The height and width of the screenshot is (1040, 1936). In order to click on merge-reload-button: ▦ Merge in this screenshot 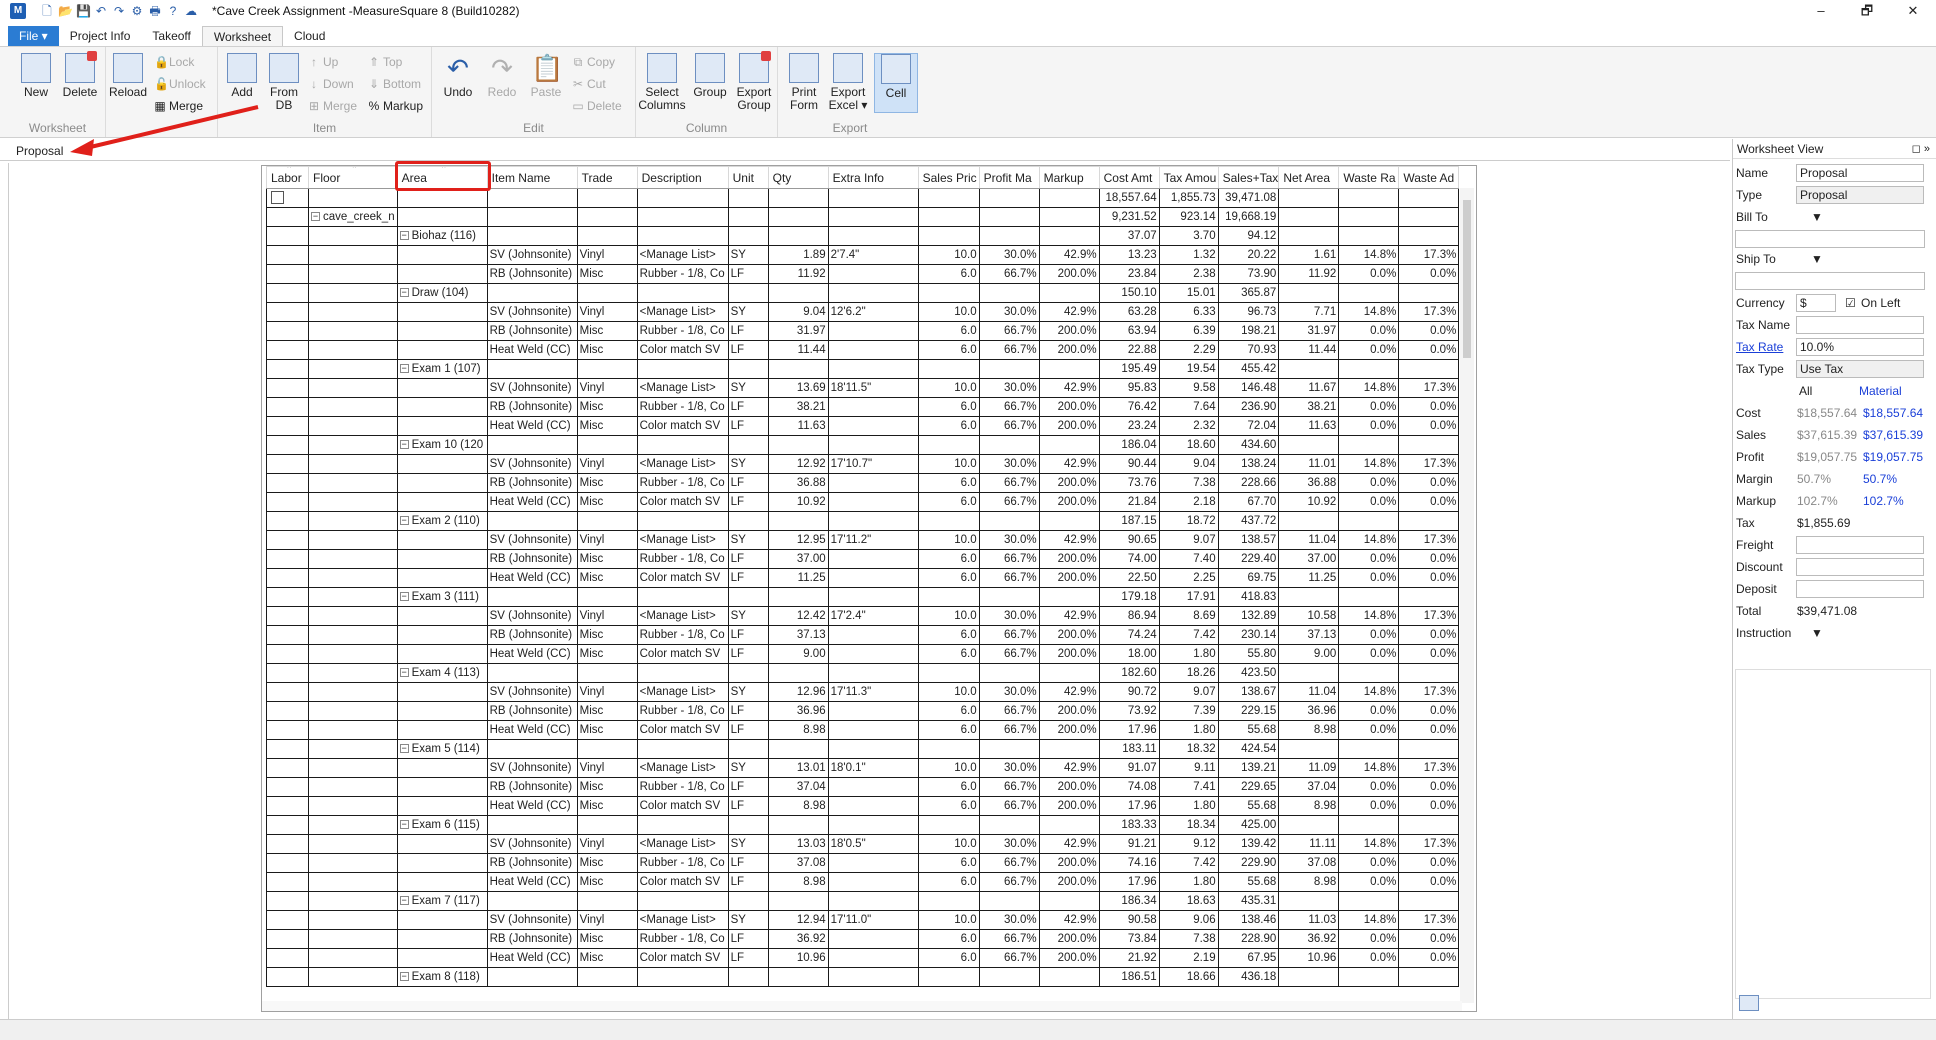, I will do `click(178, 106)`.